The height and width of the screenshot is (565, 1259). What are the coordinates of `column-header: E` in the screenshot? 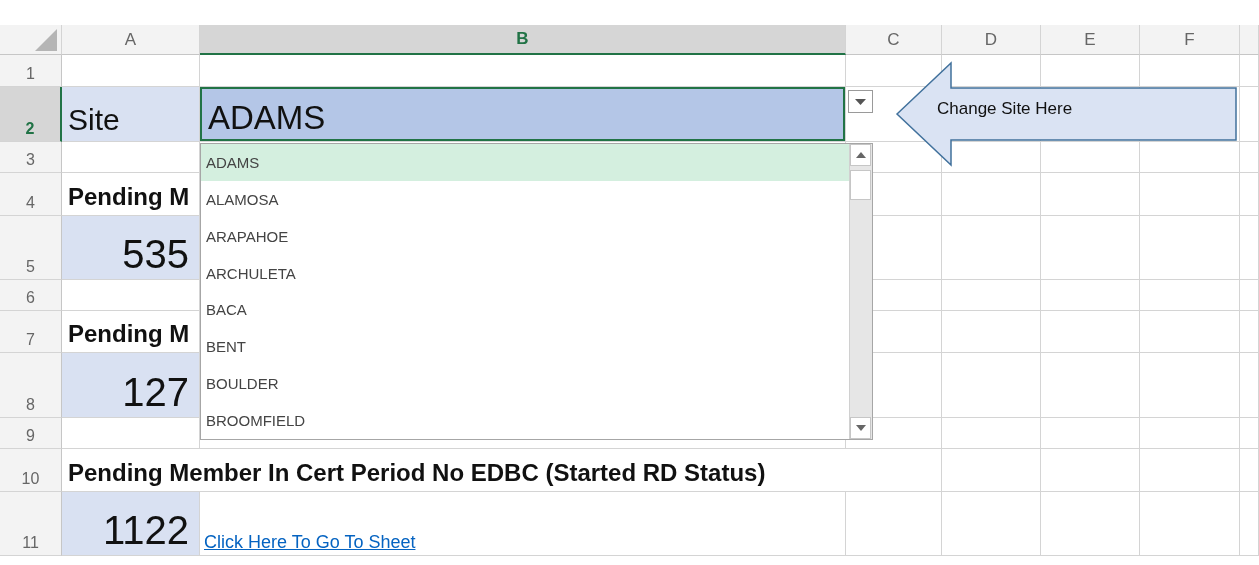 It's located at (1090, 40).